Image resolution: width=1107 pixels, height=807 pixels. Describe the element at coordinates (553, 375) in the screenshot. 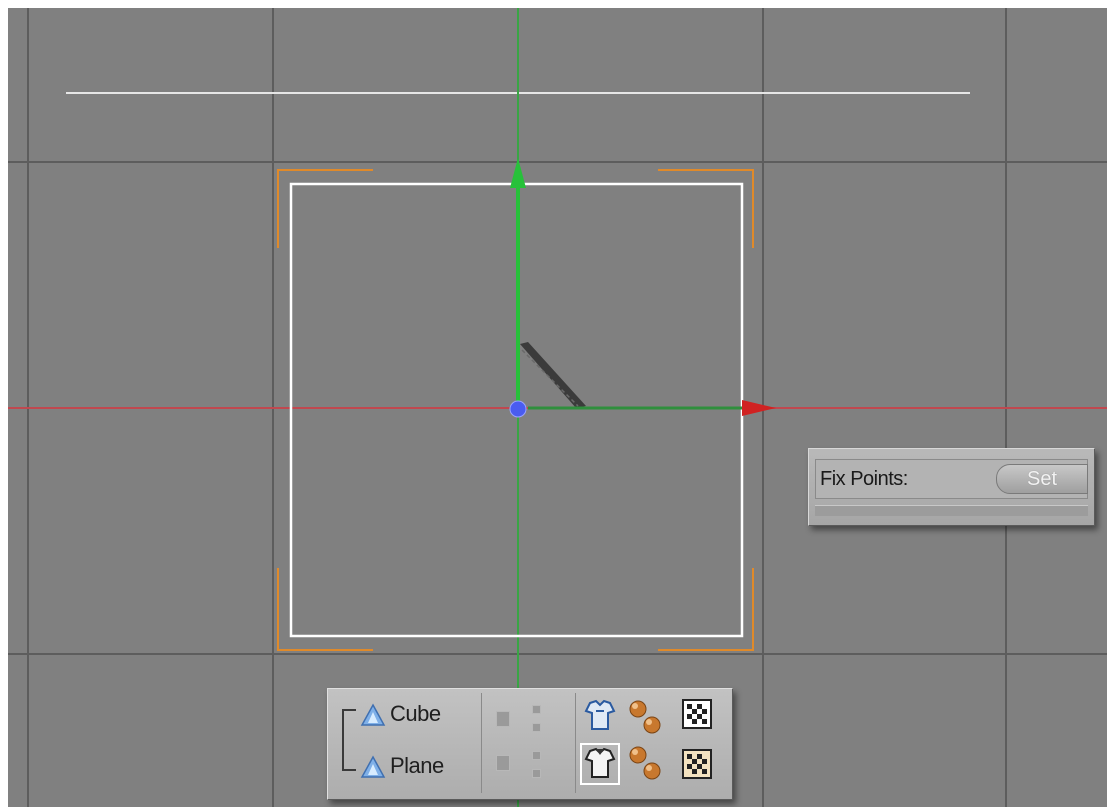

I see `normal-handle` at that location.